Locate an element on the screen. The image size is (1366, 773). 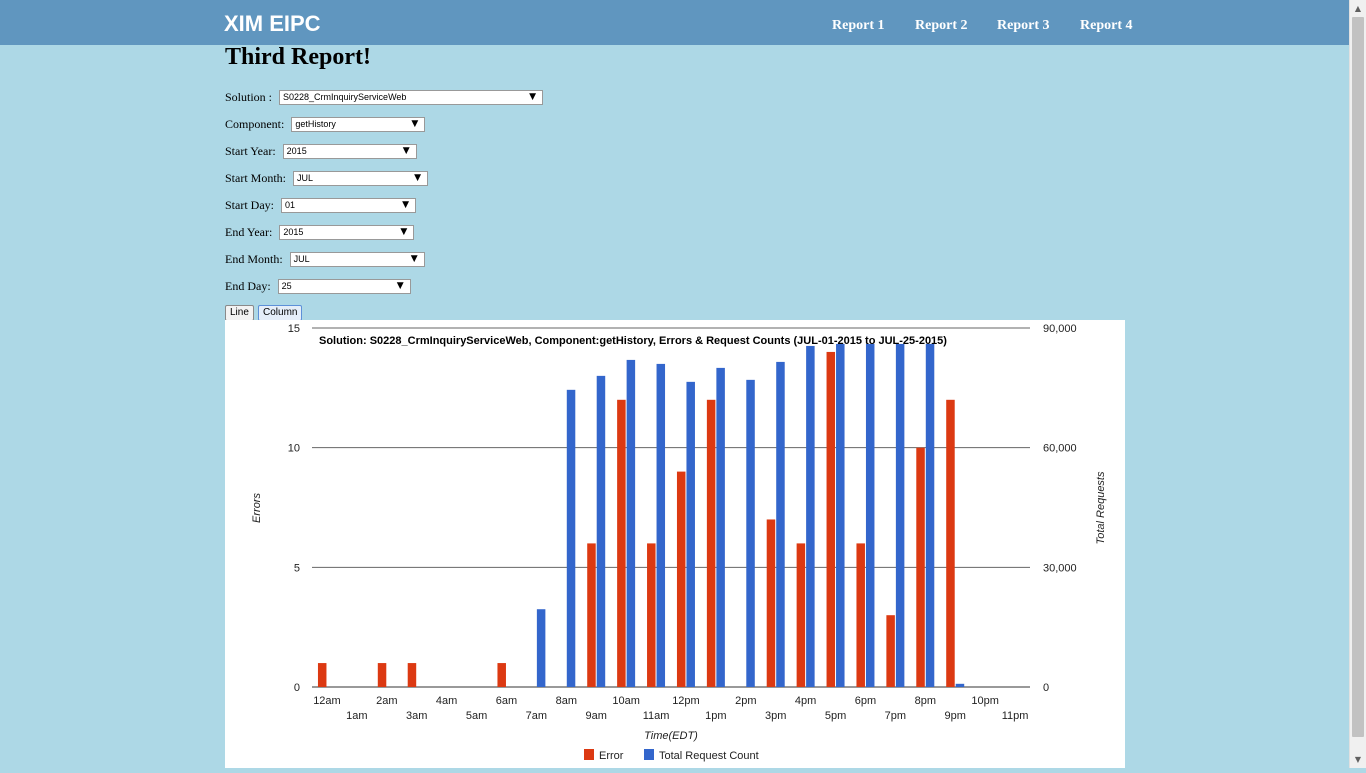
column-chart-button: Column is located at coordinates (280, 313).